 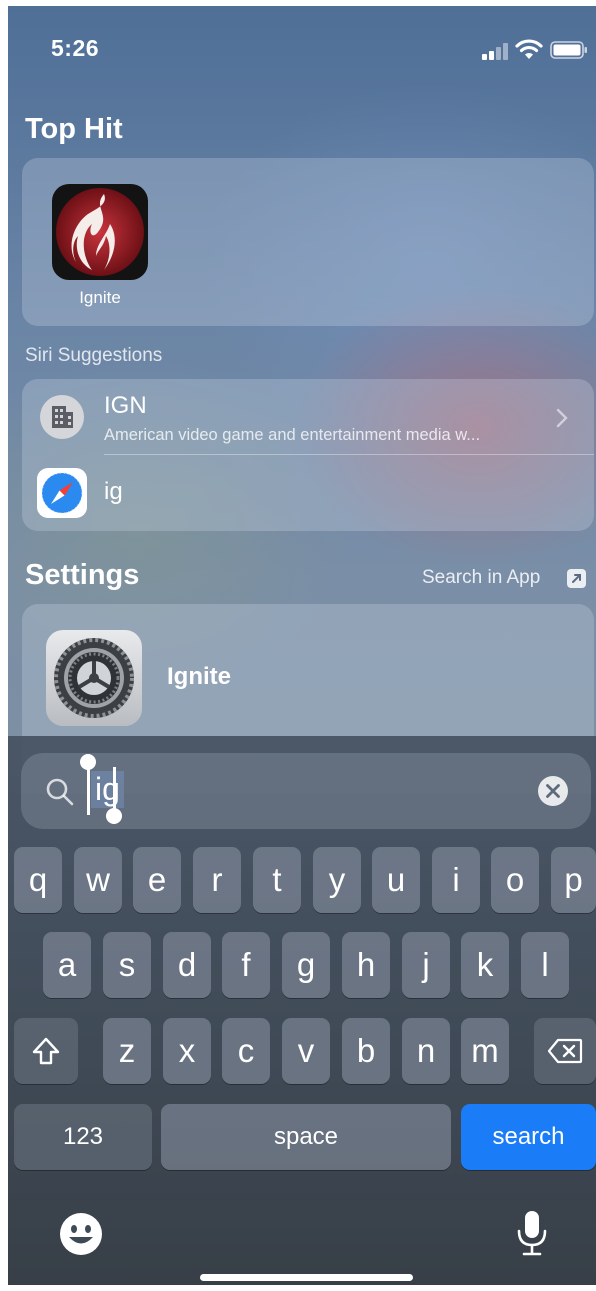 What do you see at coordinates (306, 1137) in the screenshot?
I see `space-key: space` at bounding box center [306, 1137].